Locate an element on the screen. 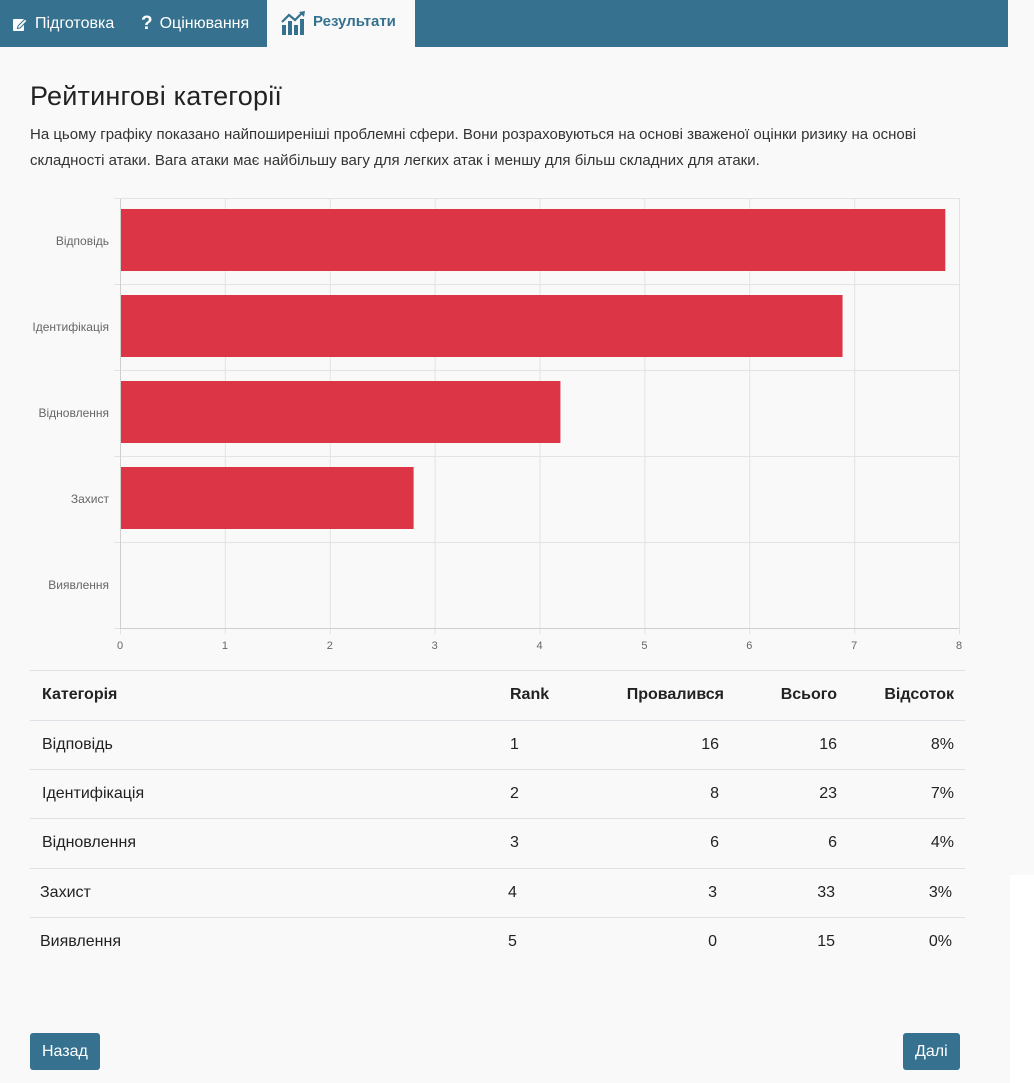  header-failed: Провалився is located at coordinates (675, 694).